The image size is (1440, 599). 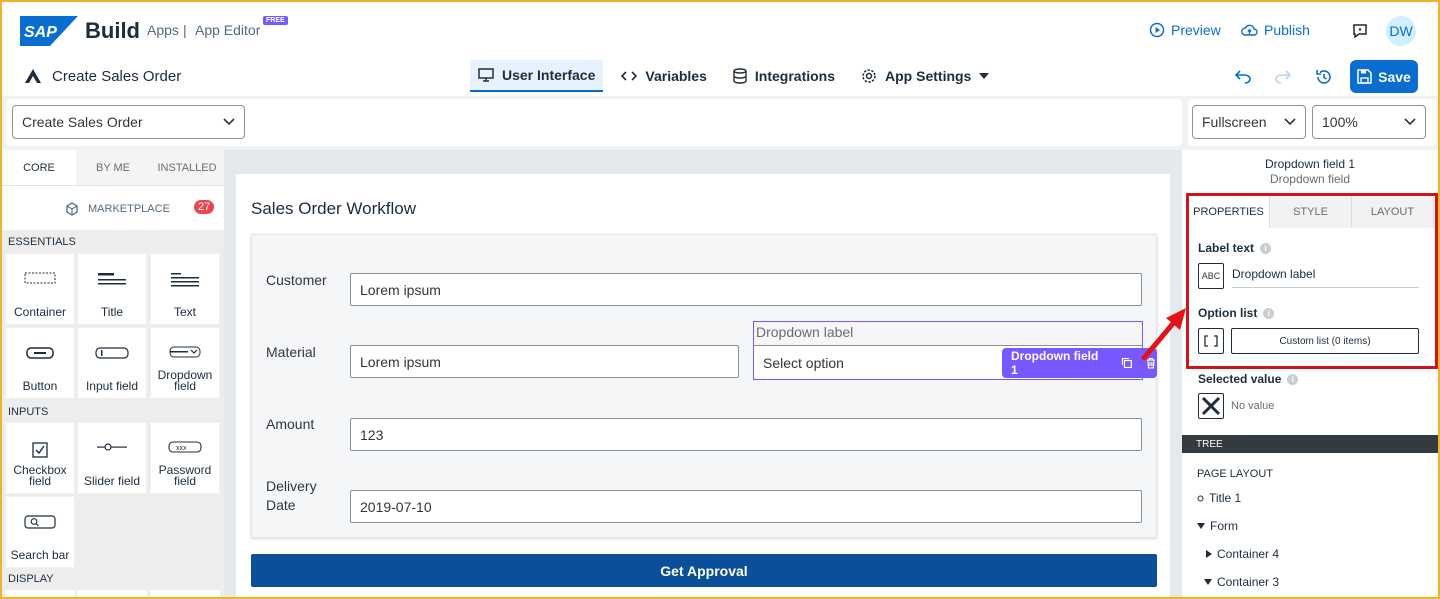 I want to click on delivery-date-input: 2019-07-10, so click(x=746, y=506).